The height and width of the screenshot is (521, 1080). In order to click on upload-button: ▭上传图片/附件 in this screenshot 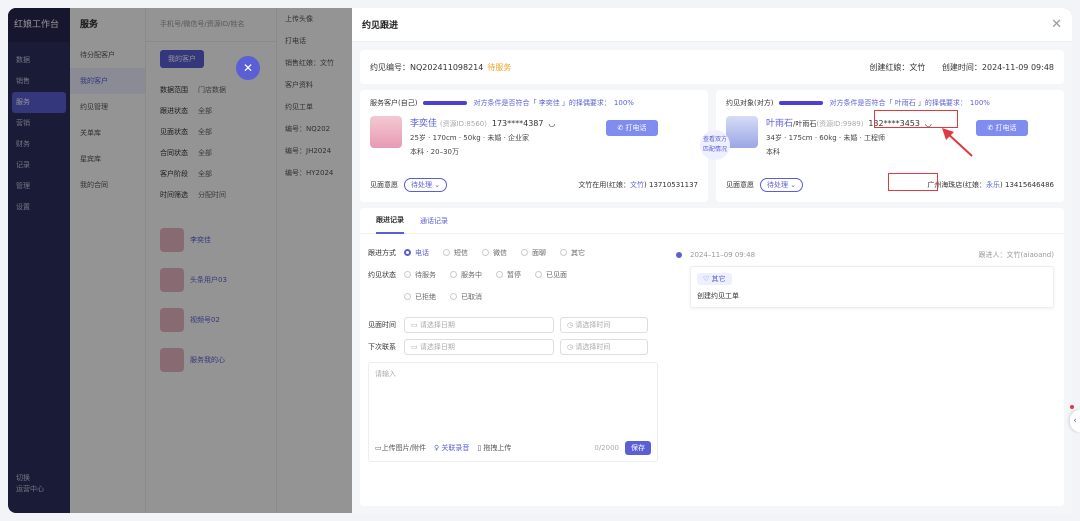, I will do `click(400, 448)`.